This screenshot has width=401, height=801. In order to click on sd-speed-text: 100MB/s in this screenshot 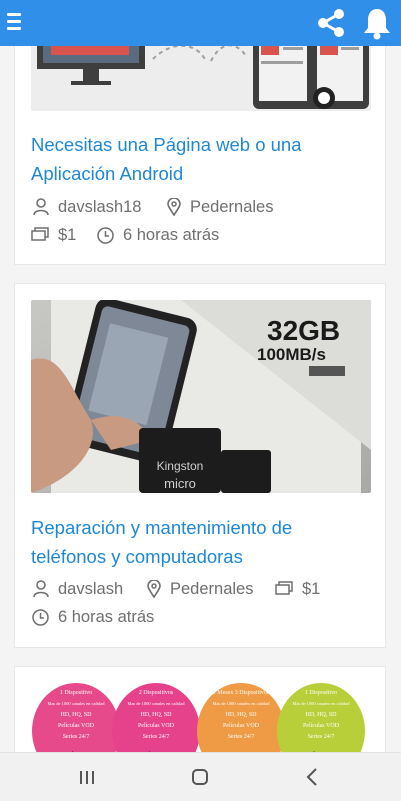, I will do `click(291, 354)`.